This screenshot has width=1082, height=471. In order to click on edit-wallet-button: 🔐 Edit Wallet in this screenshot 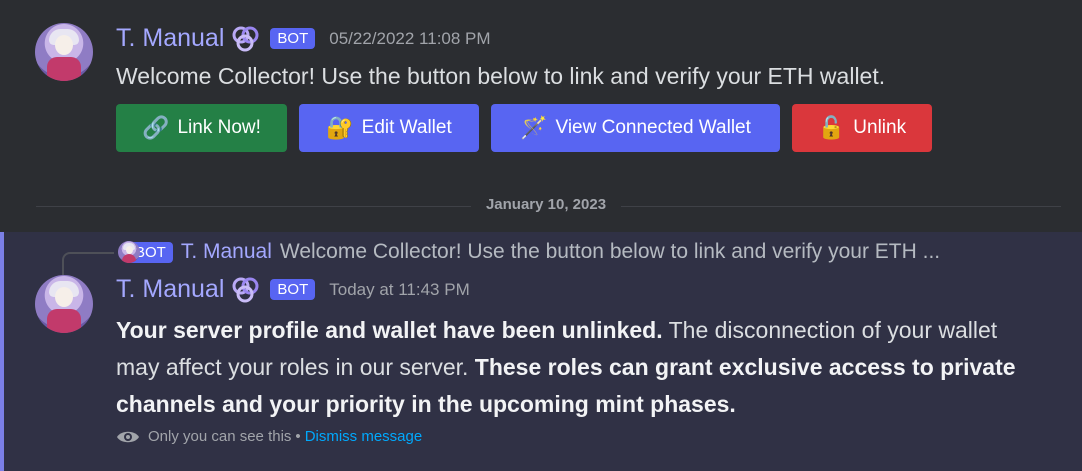, I will do `click(389, 128)`.